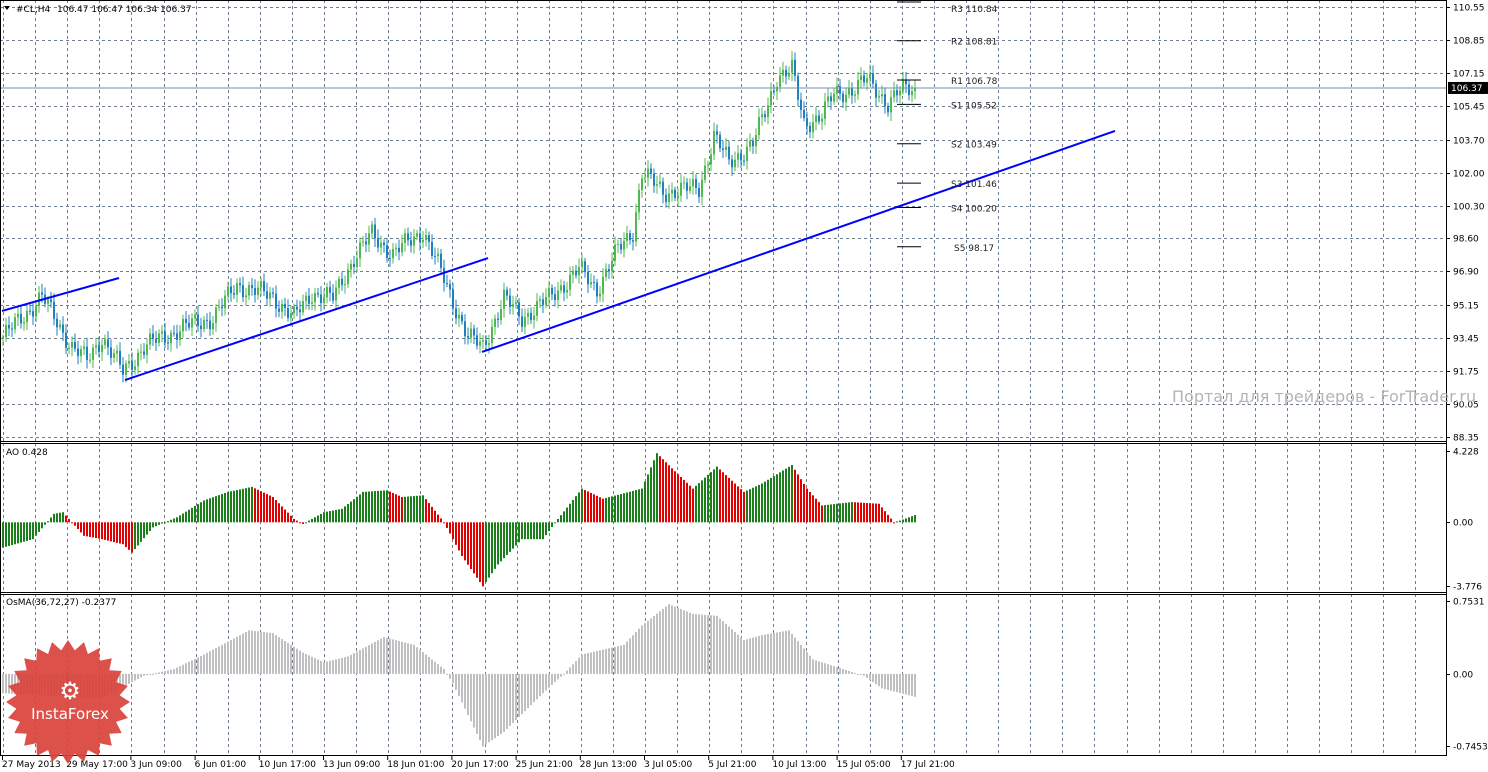  I want to click on x-tick-label: 15 Jul 05:00, so click(864, 765).